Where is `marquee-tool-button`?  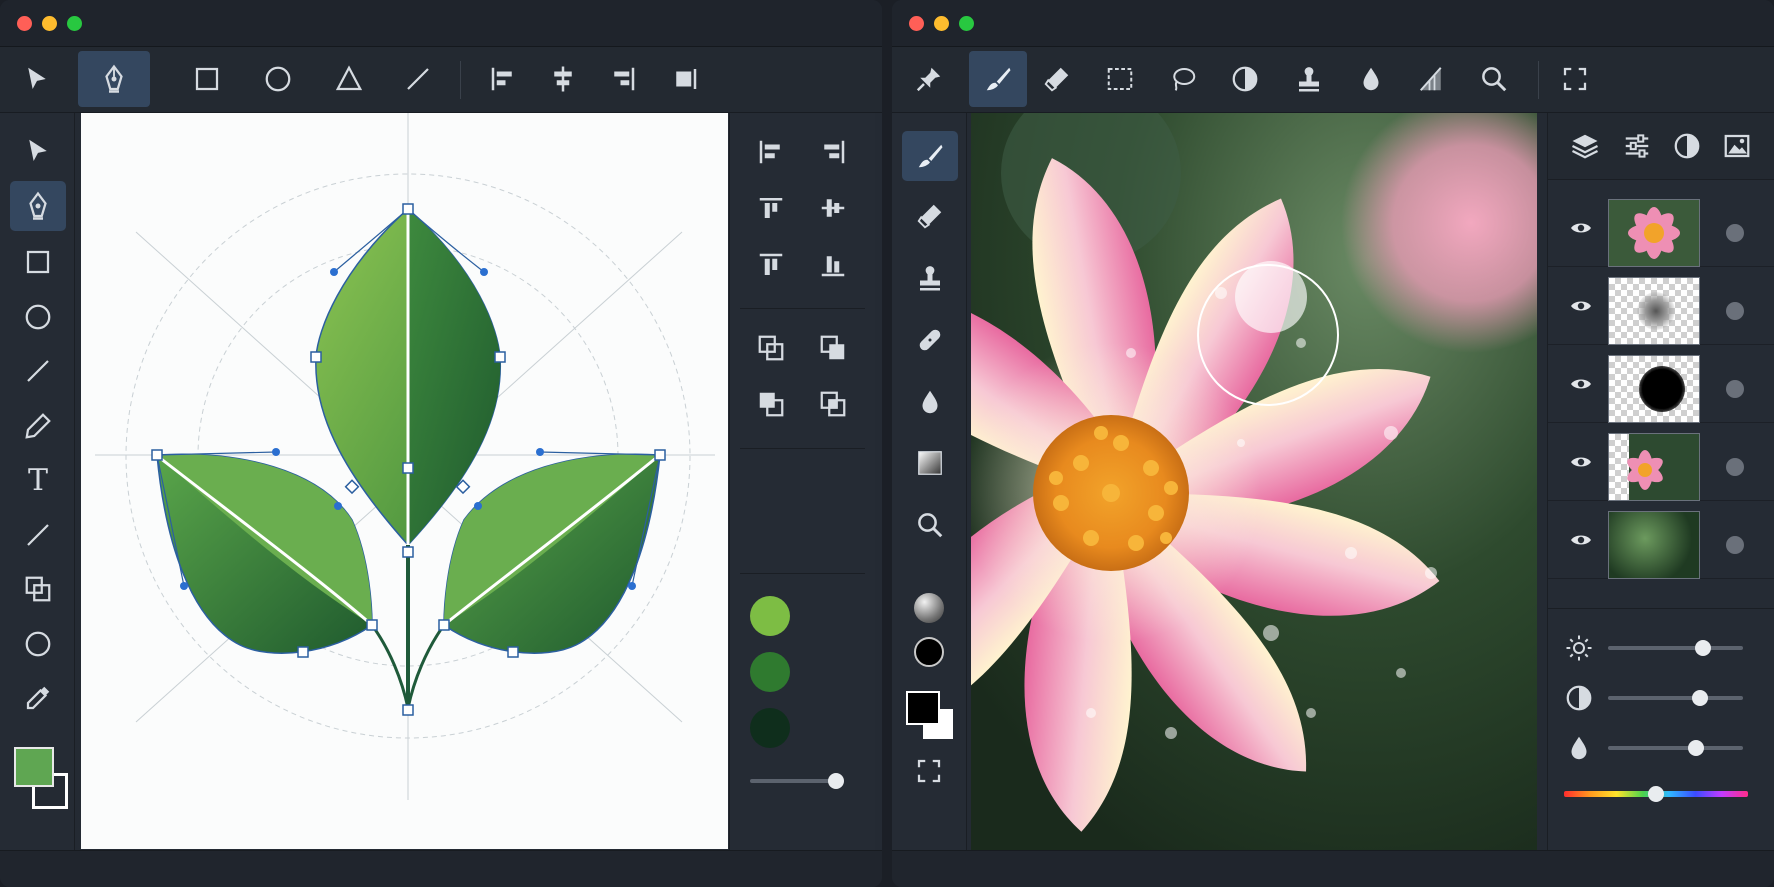 marquee-tool-button is located at coordinates (1120, 79).